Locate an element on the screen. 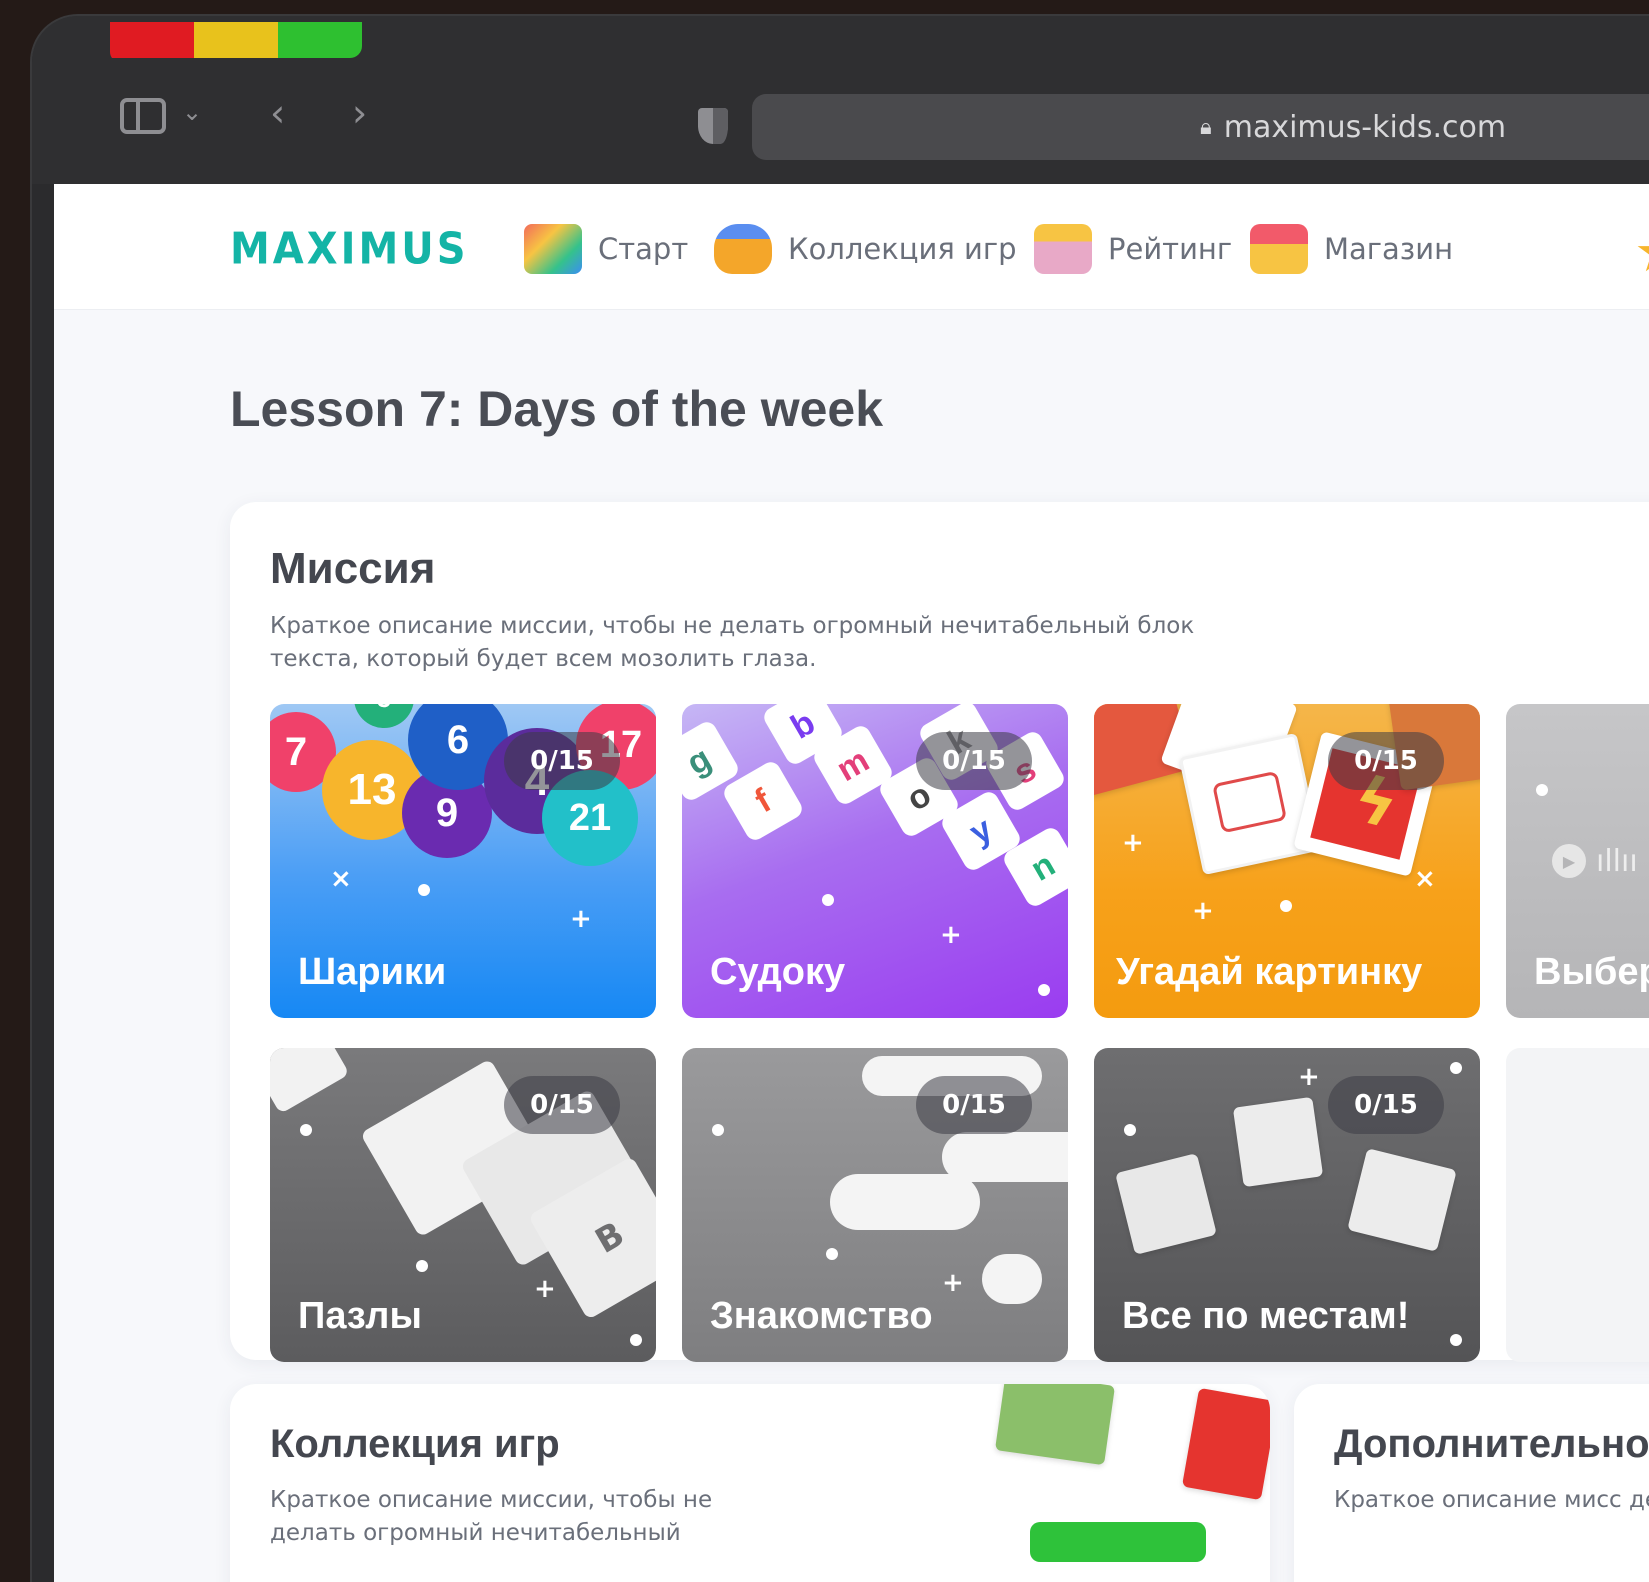 This screenshot has height=1582, width=1649. game-tile-choose: ▶ ıllıı Выбер is located at coordinates (1577, 861).